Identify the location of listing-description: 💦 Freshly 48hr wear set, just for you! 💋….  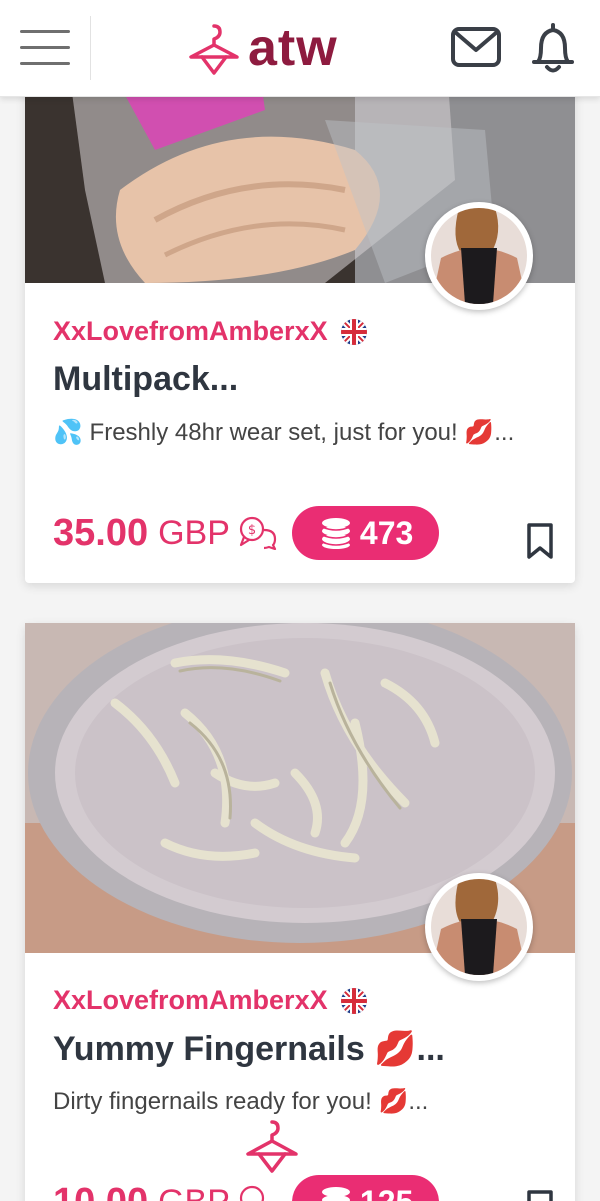
(284, 432).